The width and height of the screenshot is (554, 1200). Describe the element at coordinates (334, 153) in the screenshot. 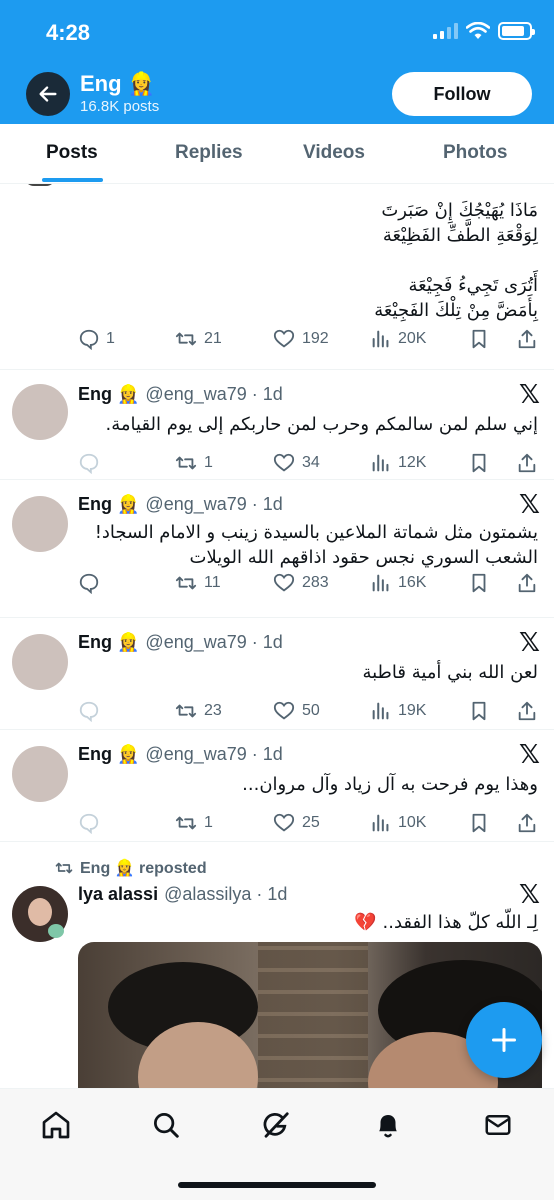

I see `tab-videos: Videos` at that location.